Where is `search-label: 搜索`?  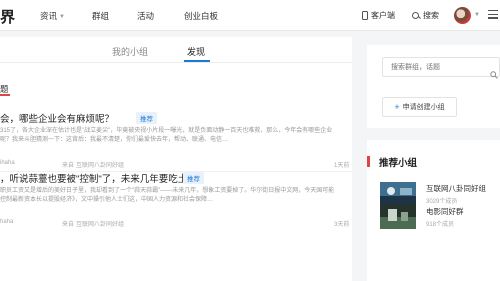
search-label: 搜索 is located at coordinates (431, 15).